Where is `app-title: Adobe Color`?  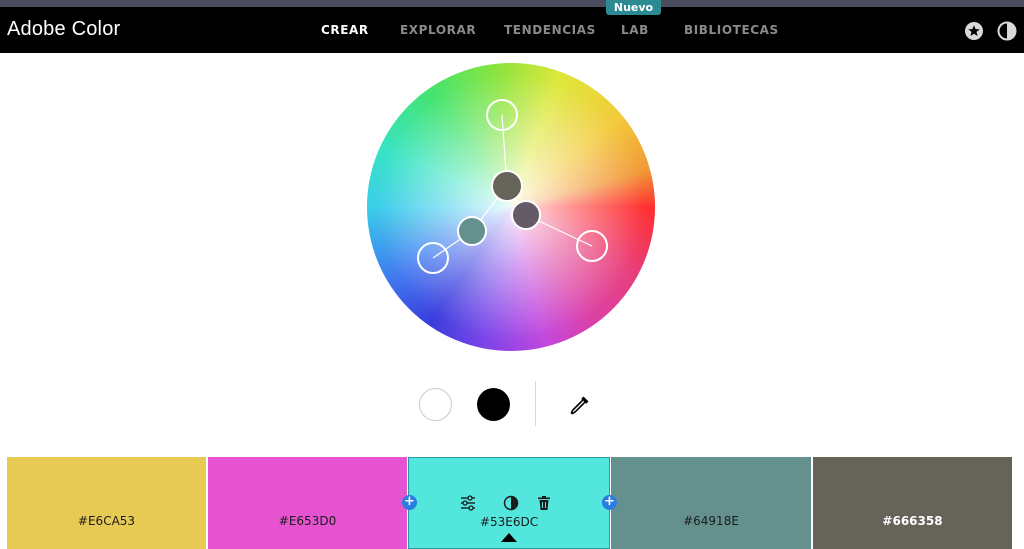
app-title: Adobe Color is located at coordinates (63, 29).